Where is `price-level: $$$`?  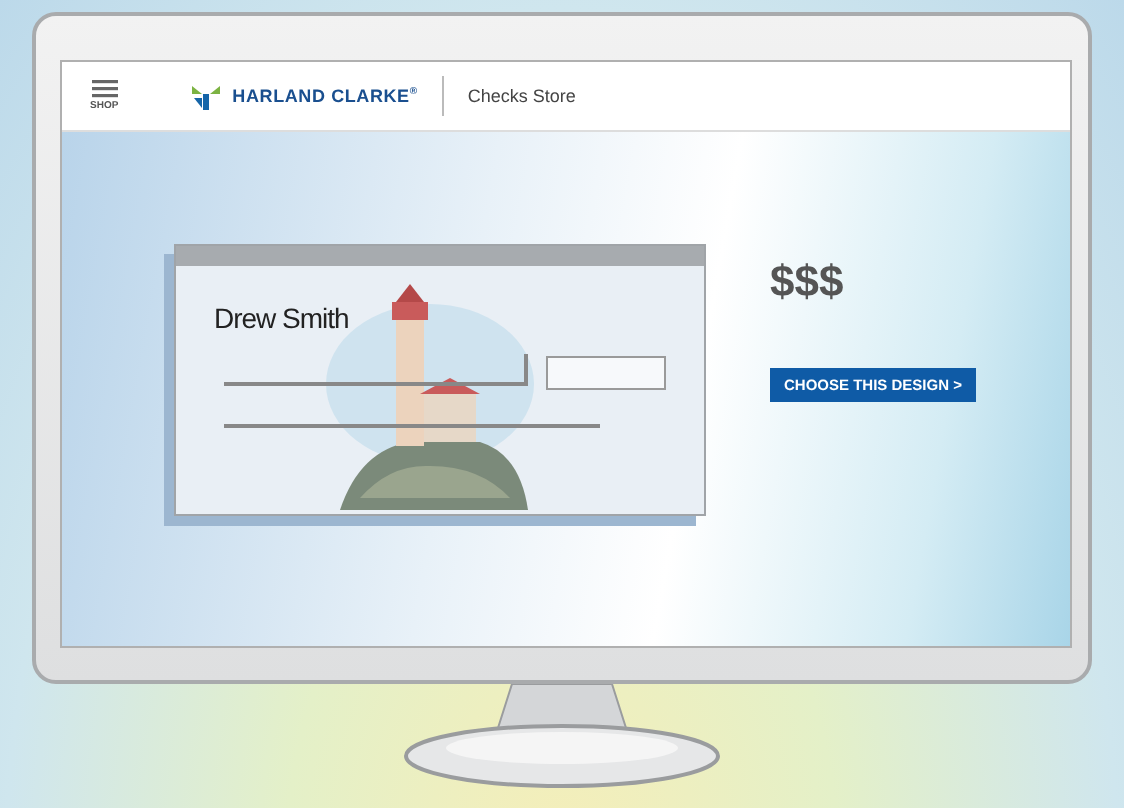 price-level: $$$ is located at coordinates (808, 282).